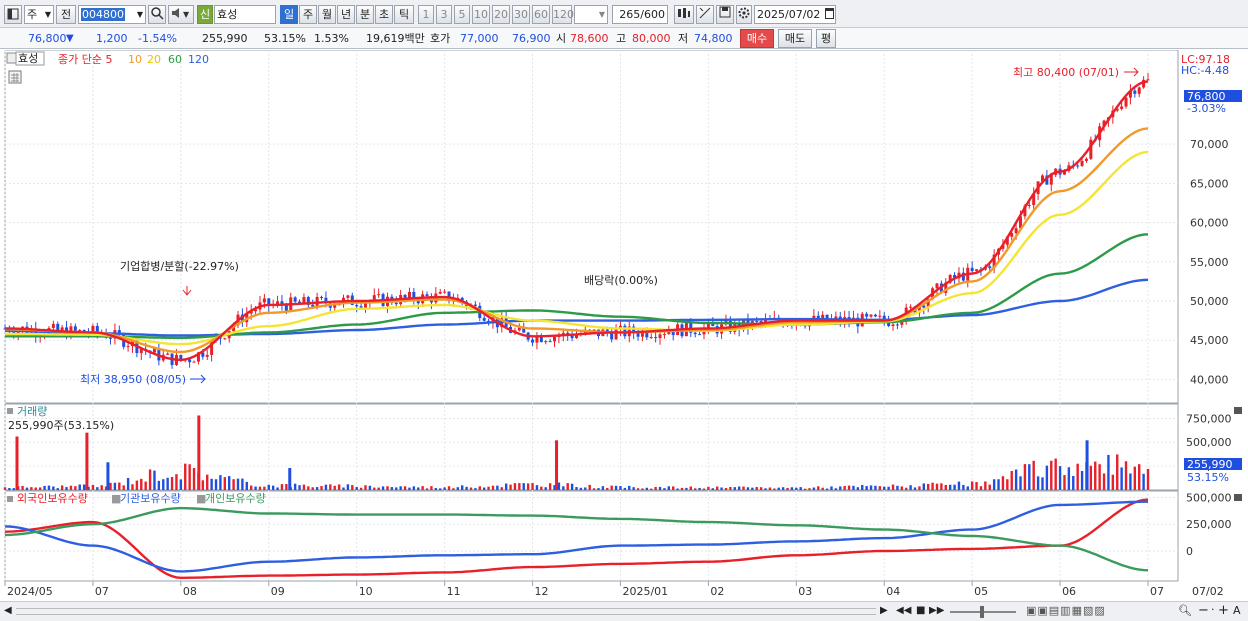 This screenshot has height=621, width=1248. What do you see at coordinates (591, 14) in the screenshot?
I see `interval-custom-select: ▼` at bounding box center [591, 14].